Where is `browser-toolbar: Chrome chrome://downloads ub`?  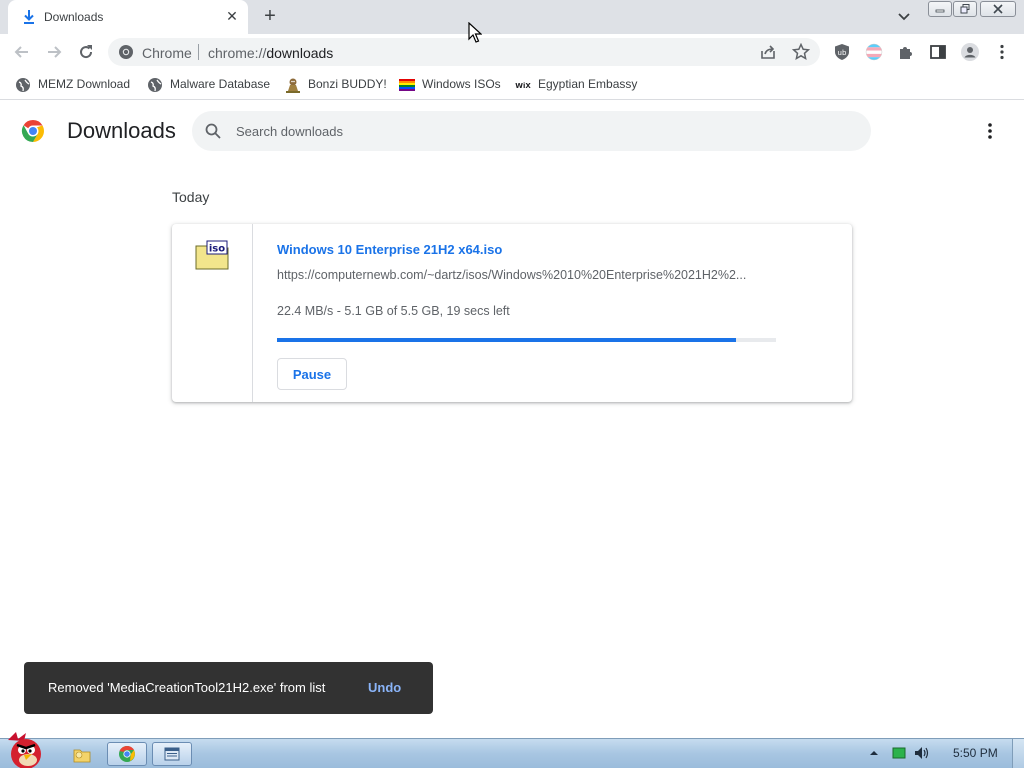 browser-toolbar: Chrome chrome://downloads ub is located at coordinates (512, 52).